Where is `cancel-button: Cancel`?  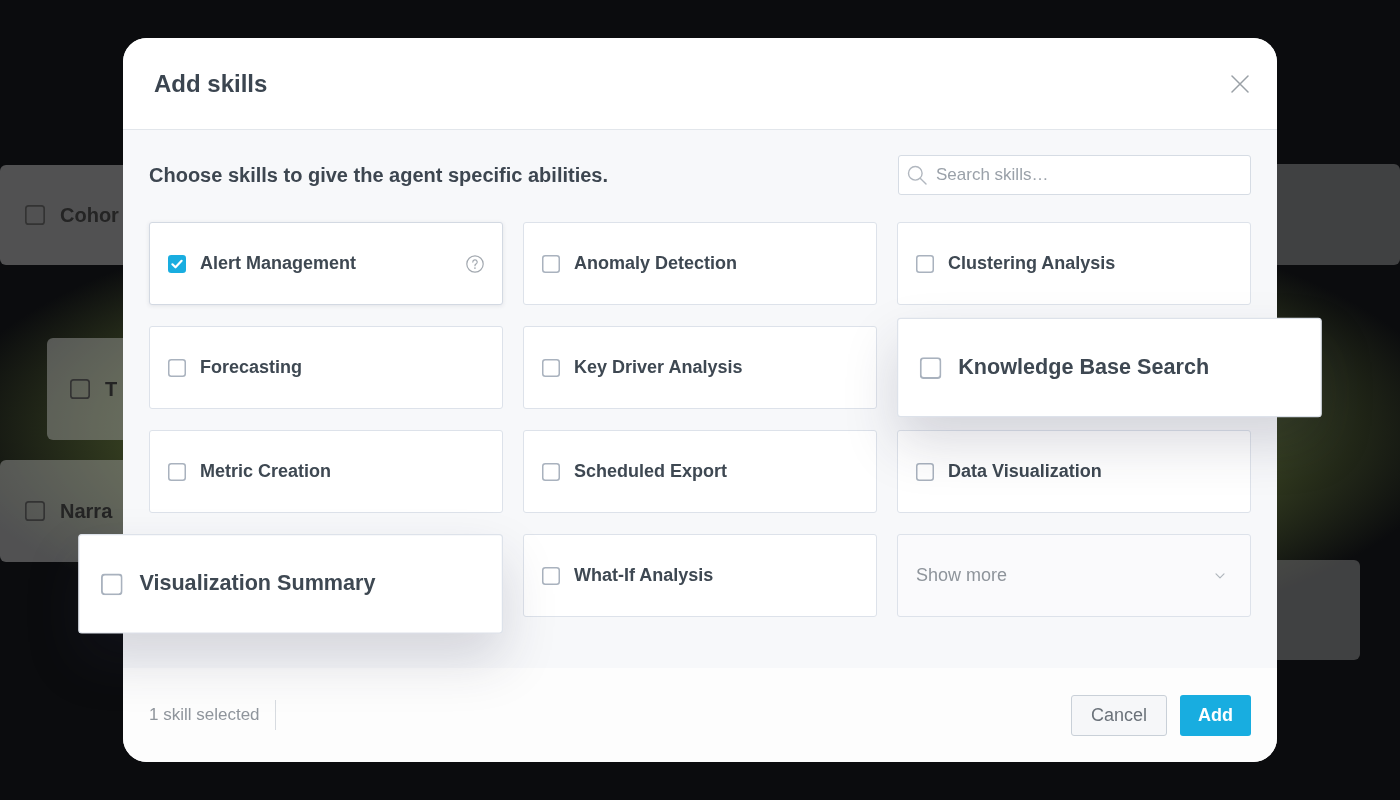
cancel-button: Cancel is located at coordinates (1118, 715).